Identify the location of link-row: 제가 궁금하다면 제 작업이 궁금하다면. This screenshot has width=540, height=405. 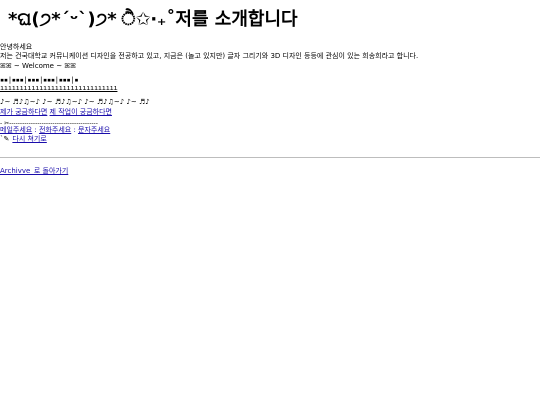
(56, 112).